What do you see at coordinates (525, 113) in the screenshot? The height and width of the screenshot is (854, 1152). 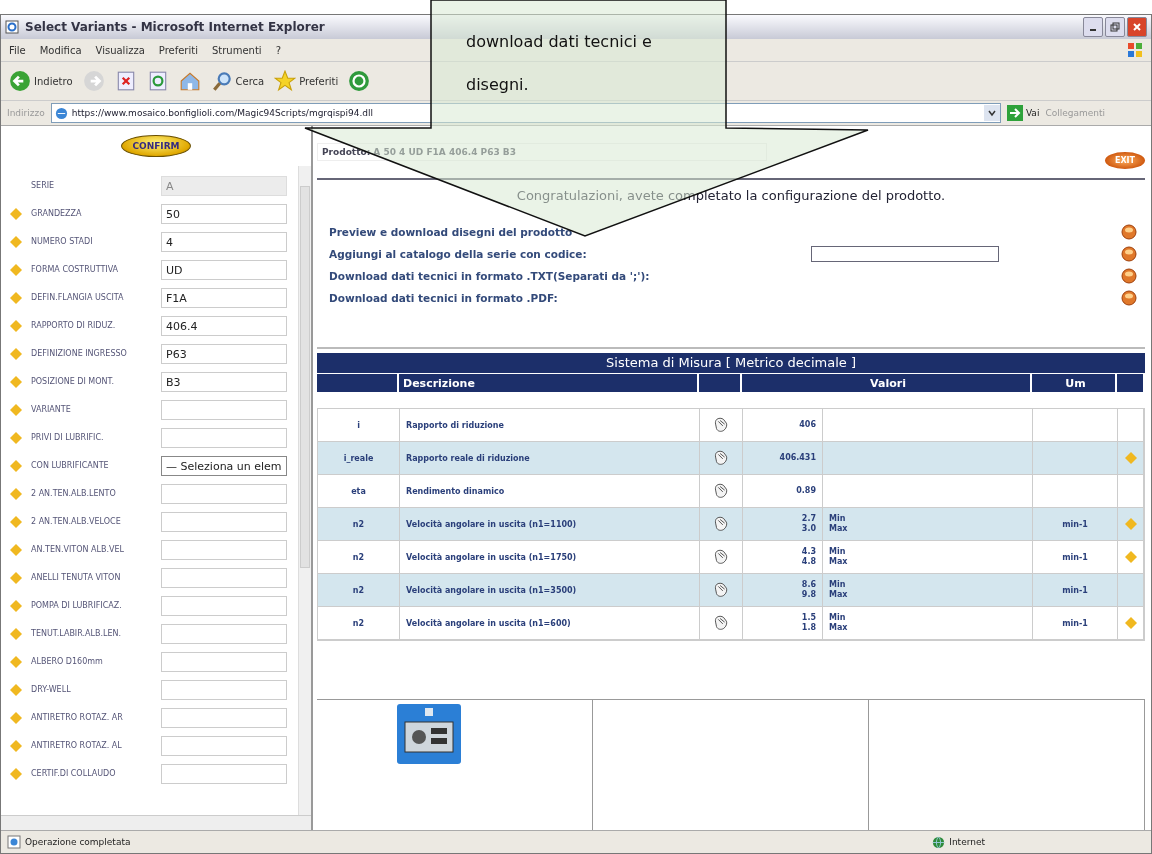 I see `address-field: https://www.mosaico.bonfiglioli.com/Magic94Scripts/mgrqispi94.dll` at bounding box center [525, 113].